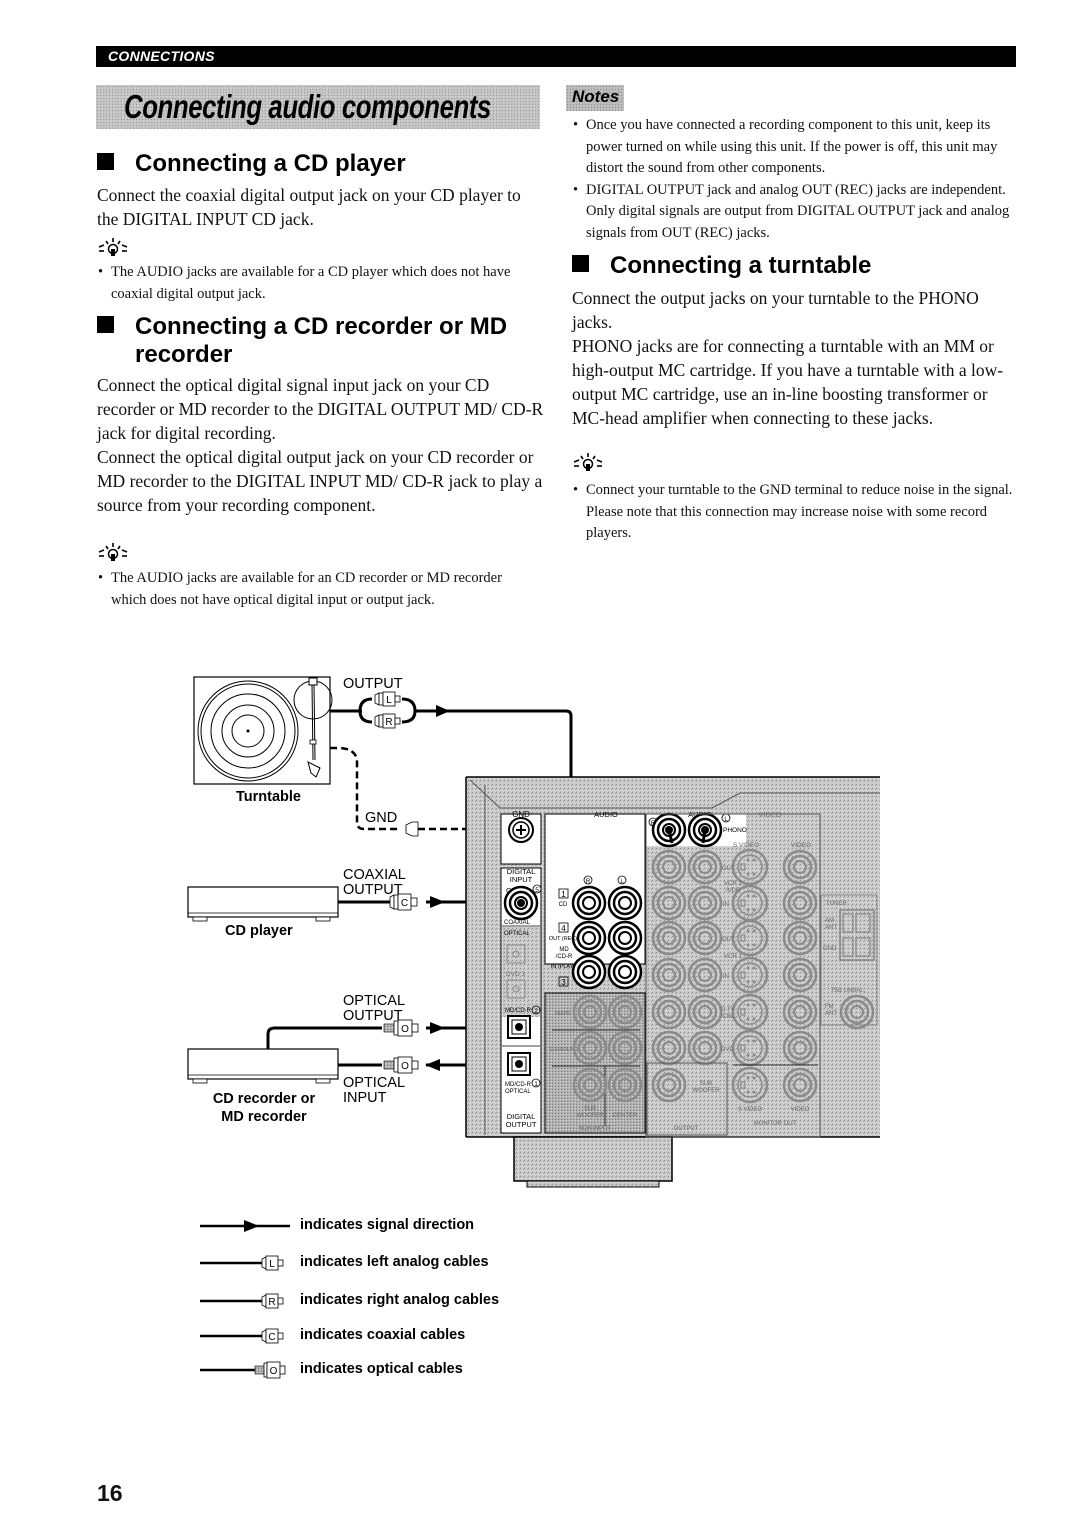 The width and height of the screenshot is (1080, 1535). What do you see at coordinates (245, 1226) in the screenshot?
I see `legend-signal-direction-arrow-icon` at bounding box center [245, 1226].